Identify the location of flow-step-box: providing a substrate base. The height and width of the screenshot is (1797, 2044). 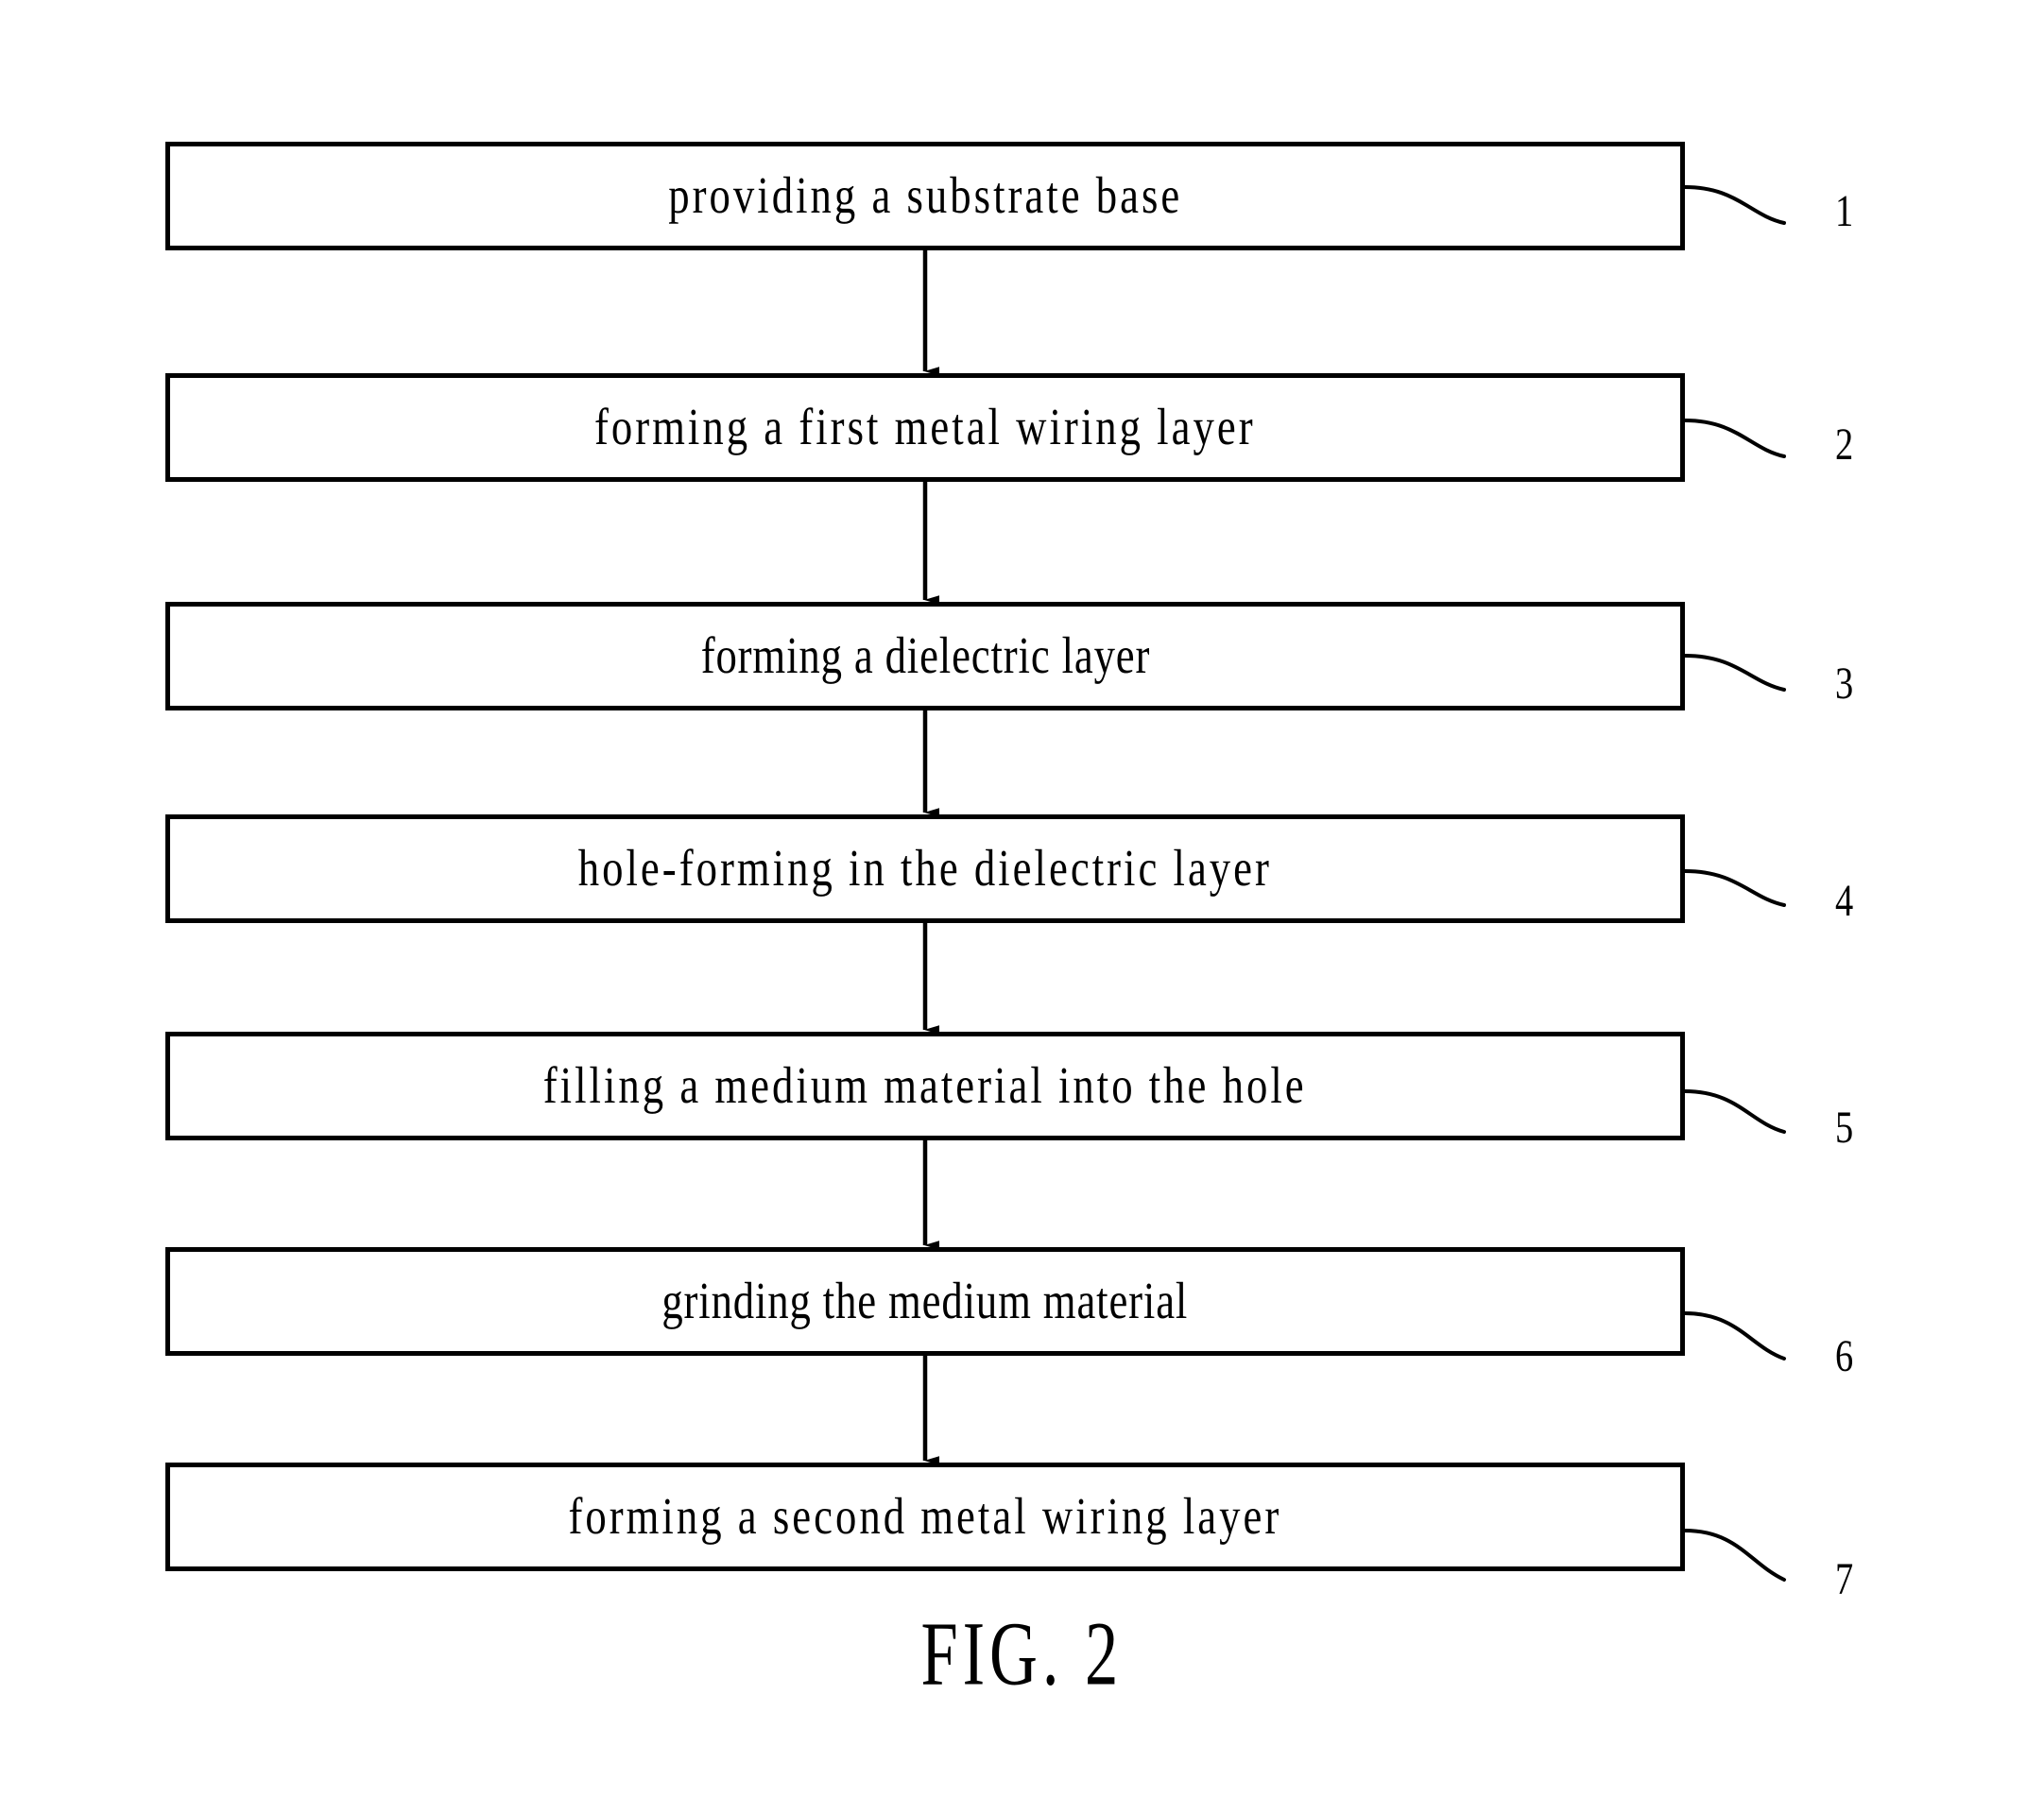
(925, 196).